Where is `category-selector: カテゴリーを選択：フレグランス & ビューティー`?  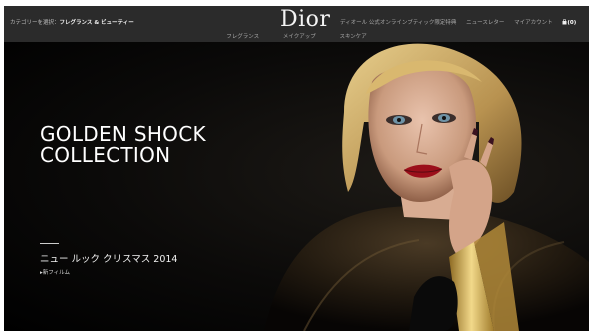 category-selector: カテゴリーを選択：フレグランス & ビューティー is located at coordinates (72, 22).